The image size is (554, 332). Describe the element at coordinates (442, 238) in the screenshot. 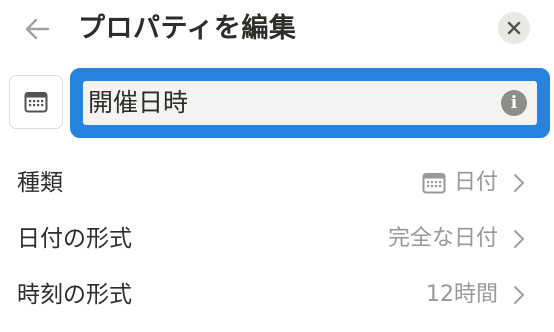

I see `setting-value-date-format: 完全な日付` at that location.